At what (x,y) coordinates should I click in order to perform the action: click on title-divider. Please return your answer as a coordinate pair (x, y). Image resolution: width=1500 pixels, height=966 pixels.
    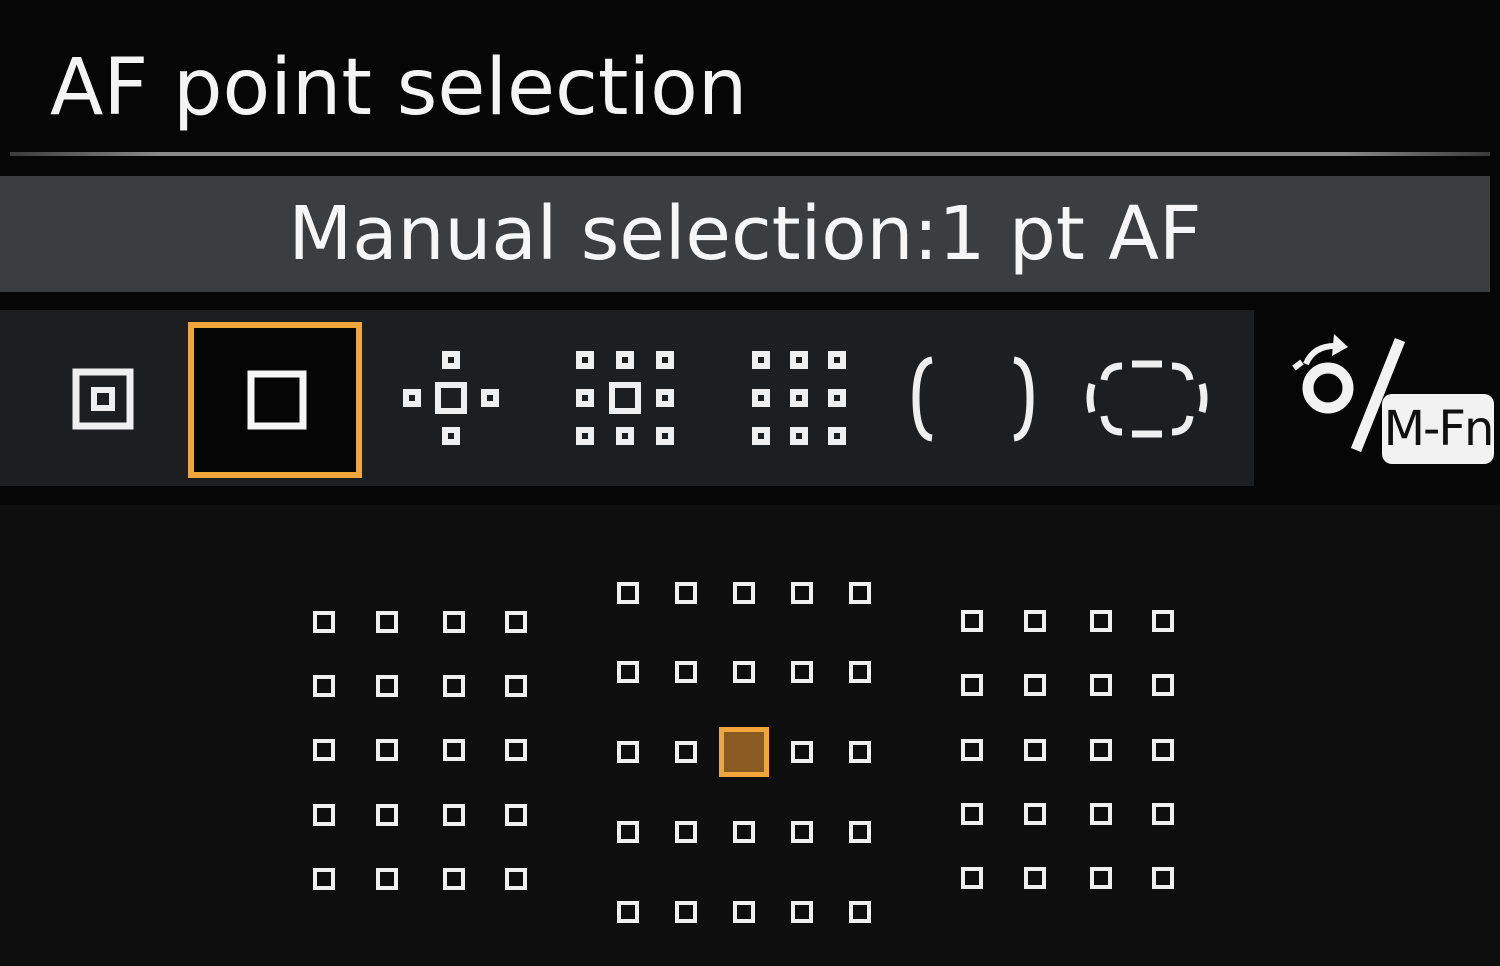
    Looking at the image, I should click on (750, 154).